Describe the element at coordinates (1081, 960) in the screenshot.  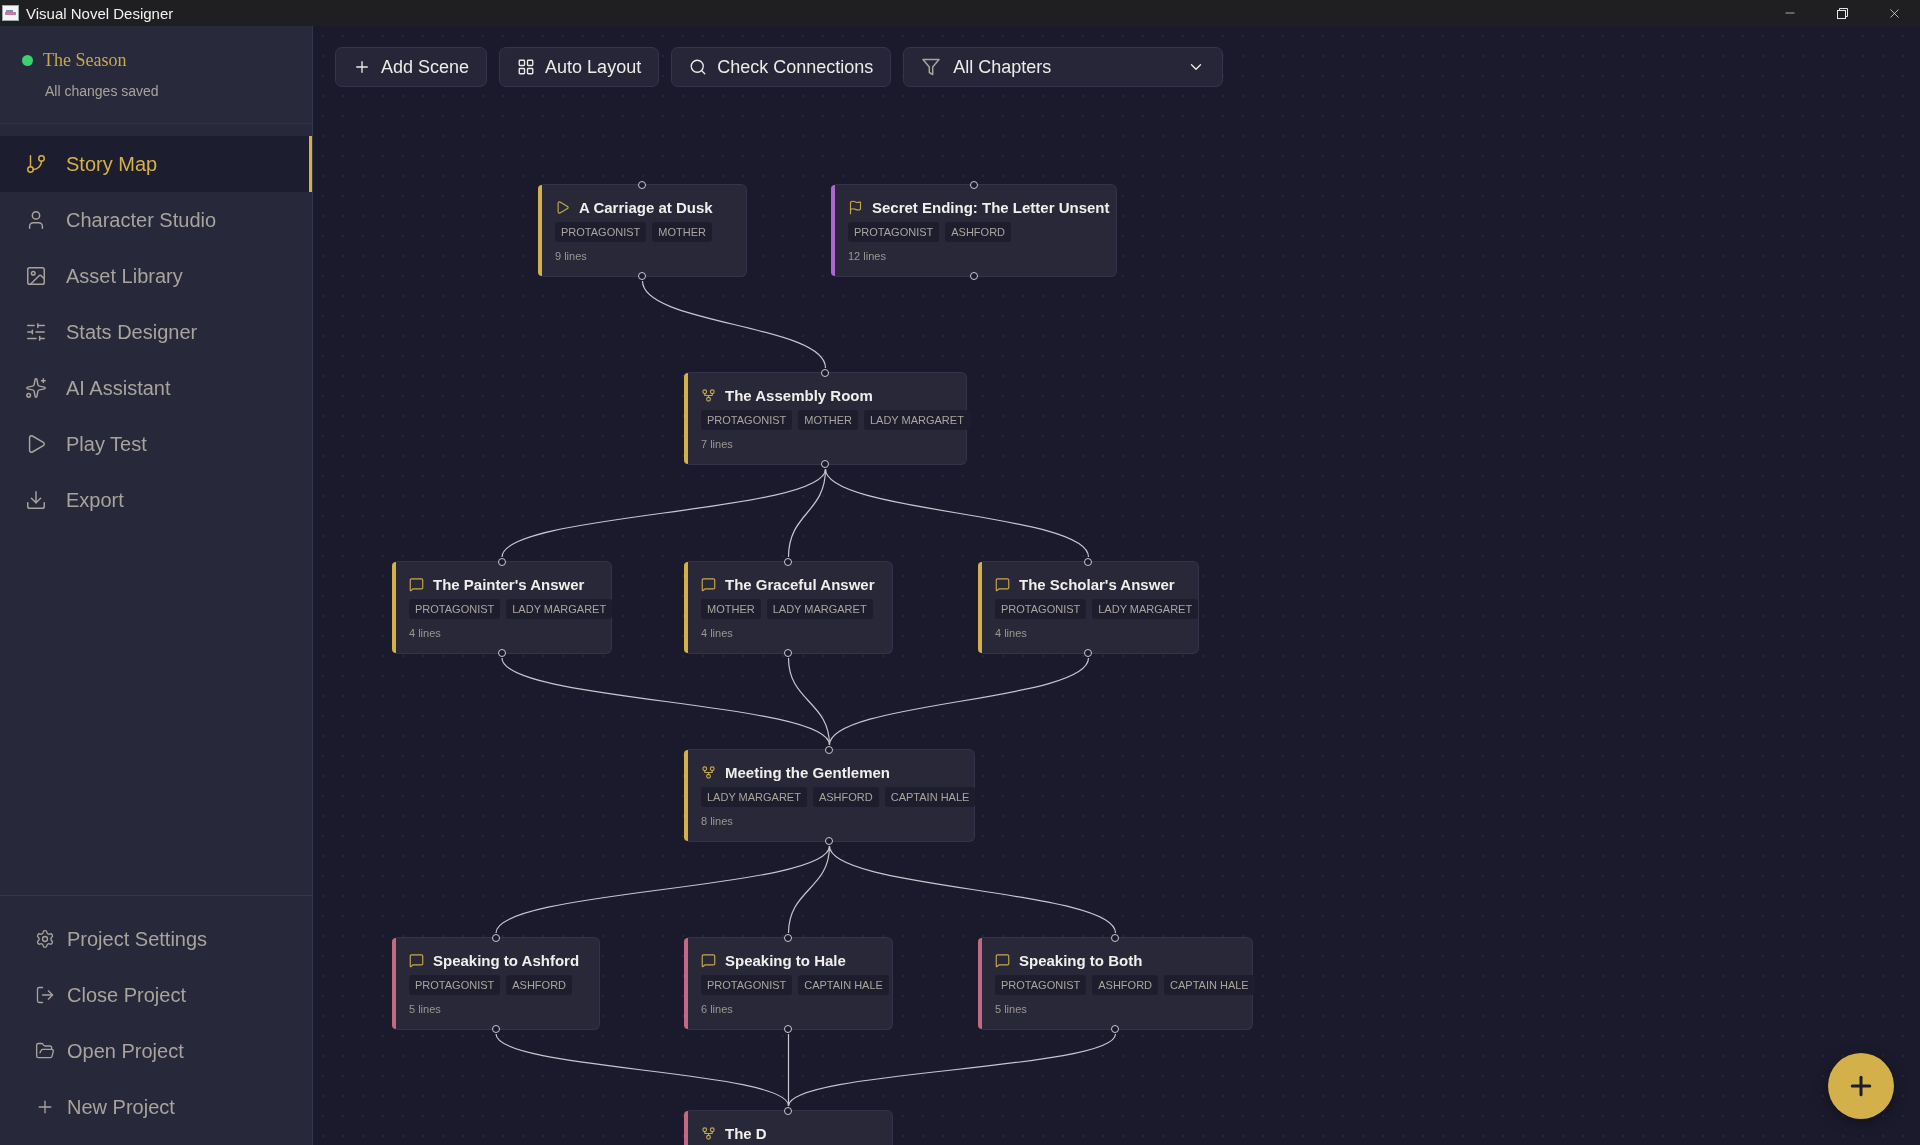
I see `scene-title: Speaking to Both` at that location.